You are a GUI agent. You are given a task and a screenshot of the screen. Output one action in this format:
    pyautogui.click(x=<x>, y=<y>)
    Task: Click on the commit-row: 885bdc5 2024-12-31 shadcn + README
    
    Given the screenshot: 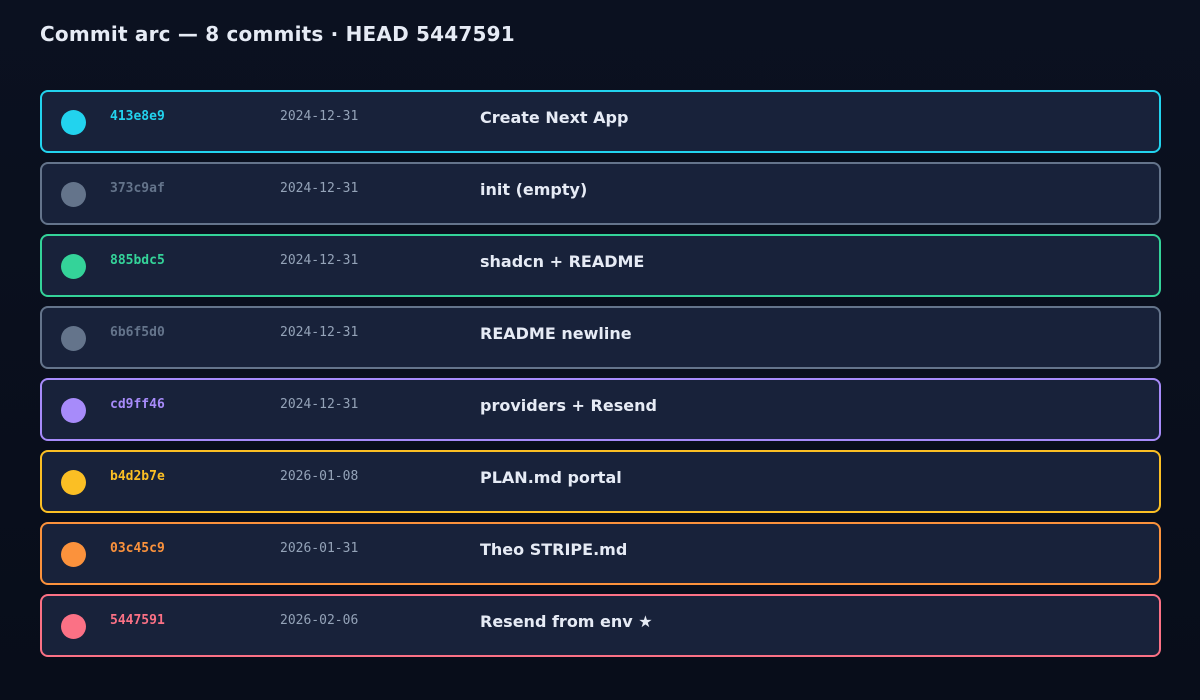 What is the action you would take?
    pyautogui.click(x=600, y=265)
    